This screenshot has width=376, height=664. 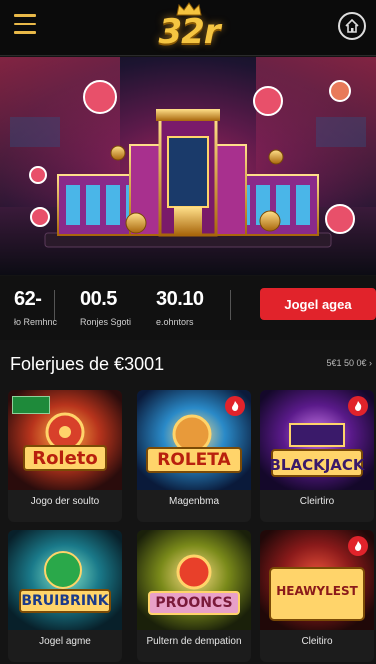 I want to click on stat-item: 00.5 Ronjes Sgoti, so click(x=105, y=307).